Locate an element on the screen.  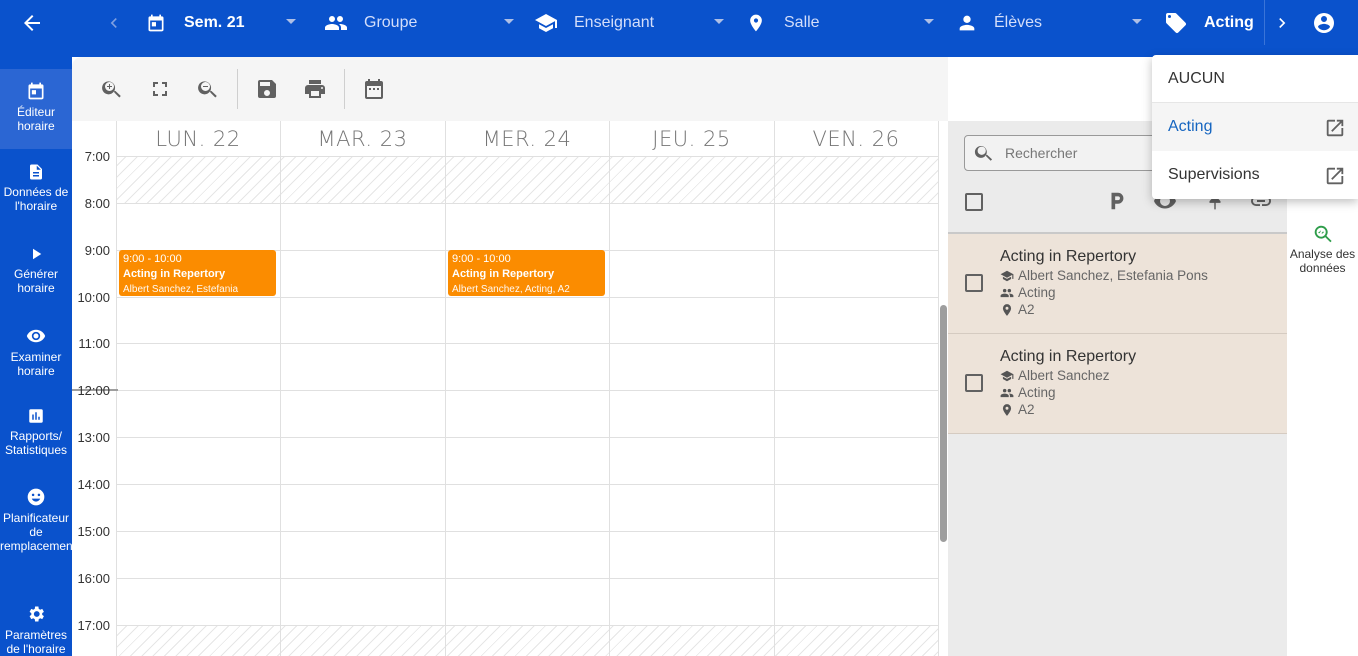
arrow-left-icon is located at coordinates (32, 22).